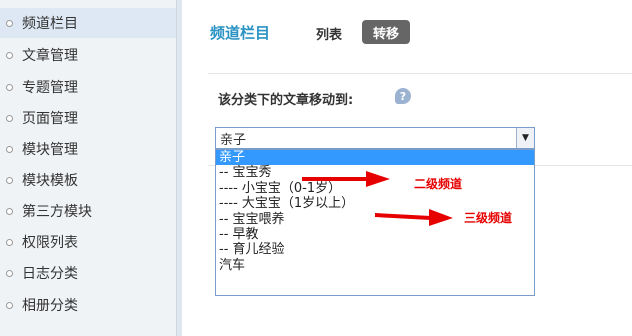  I want to click on divider, so click(420, 73).